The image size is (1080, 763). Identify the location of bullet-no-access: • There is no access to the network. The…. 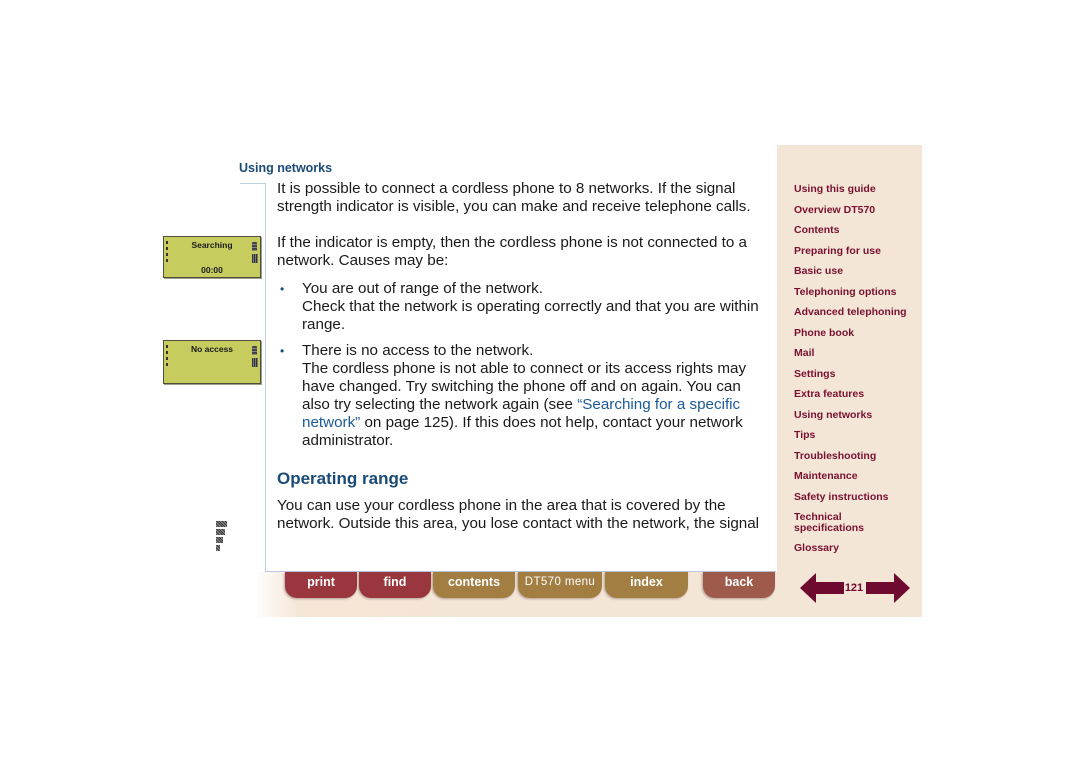
(524, 396).